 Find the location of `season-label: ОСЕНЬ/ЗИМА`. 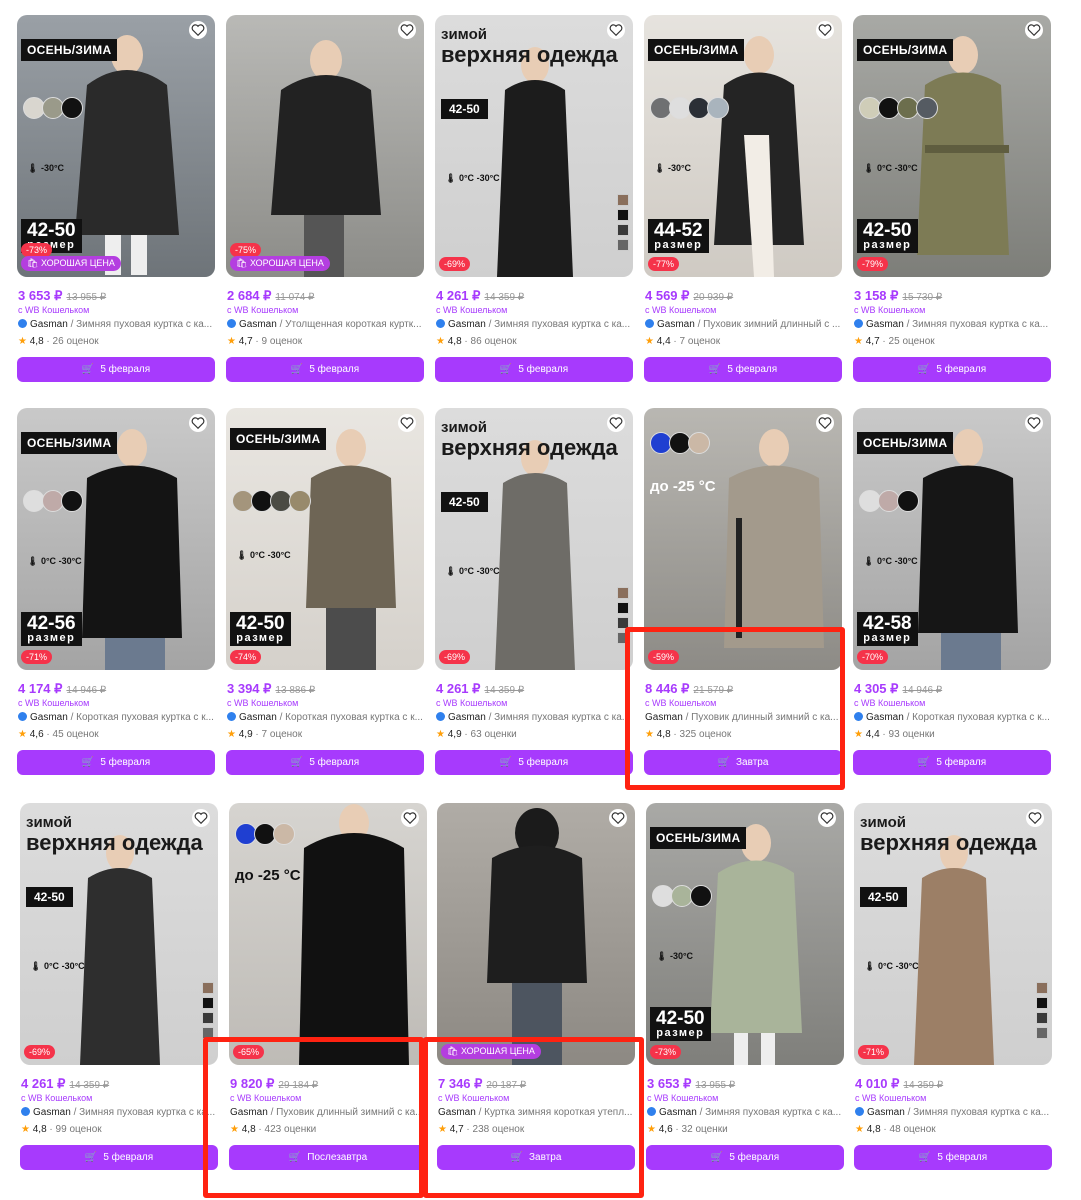

season-label: ОСЕНЬ/ЗИМА is located at coordinates (905, 443).